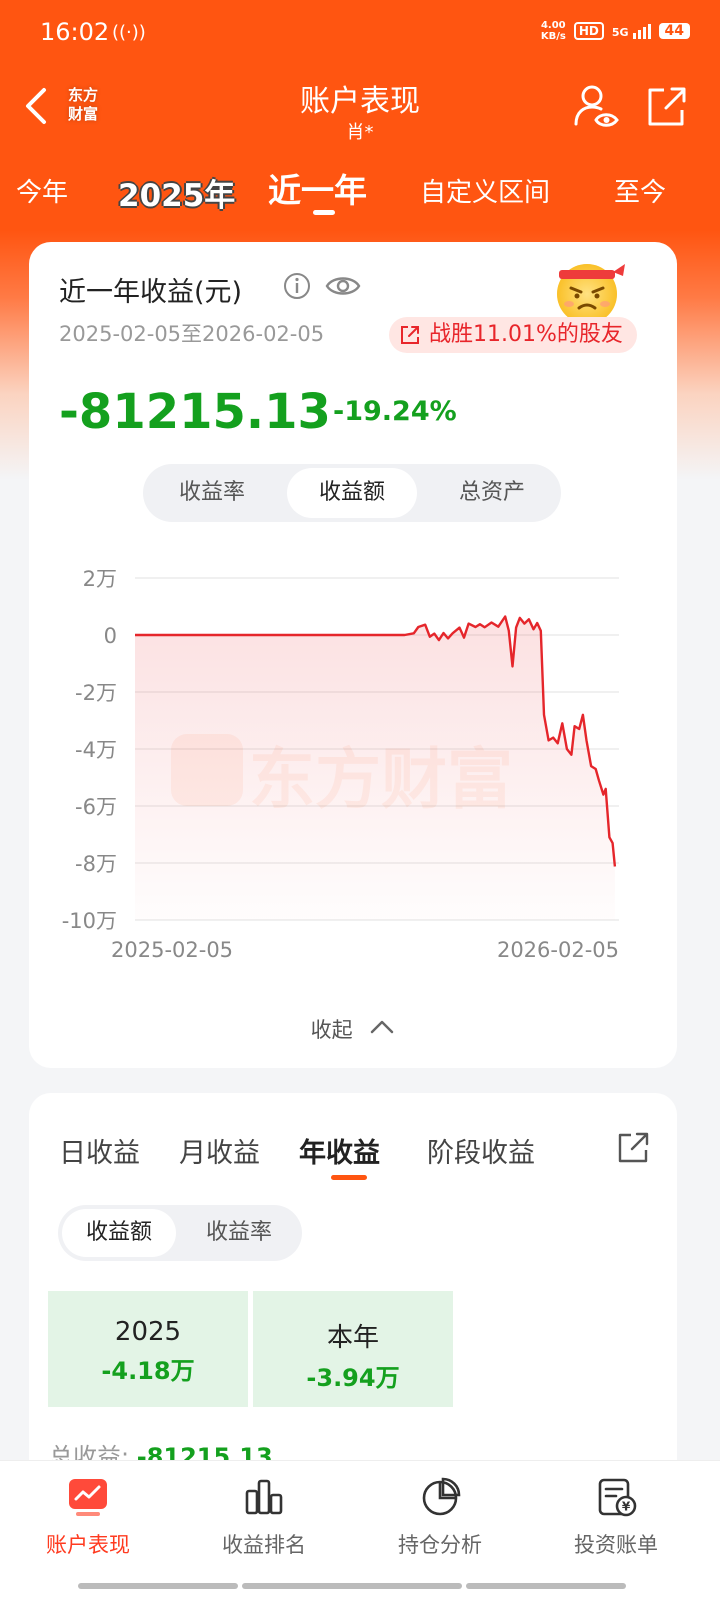  Describe the element at coordinates (349, 1177) in the screenshot. I see `earnings-tab-indicator` at that location.